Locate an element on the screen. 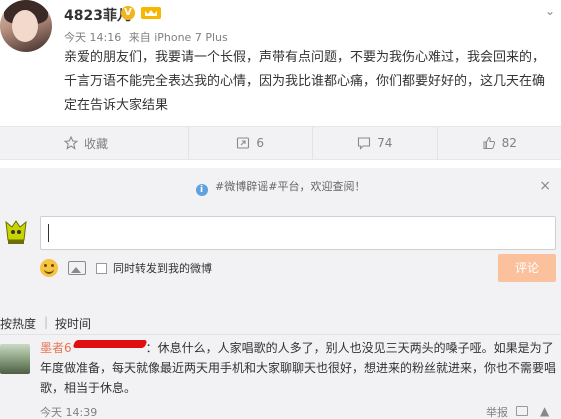 Image resolution: width=561 pixels, height=419 pixels. thumbs-up-icon: ▲ is located at coordinates (544, 411).